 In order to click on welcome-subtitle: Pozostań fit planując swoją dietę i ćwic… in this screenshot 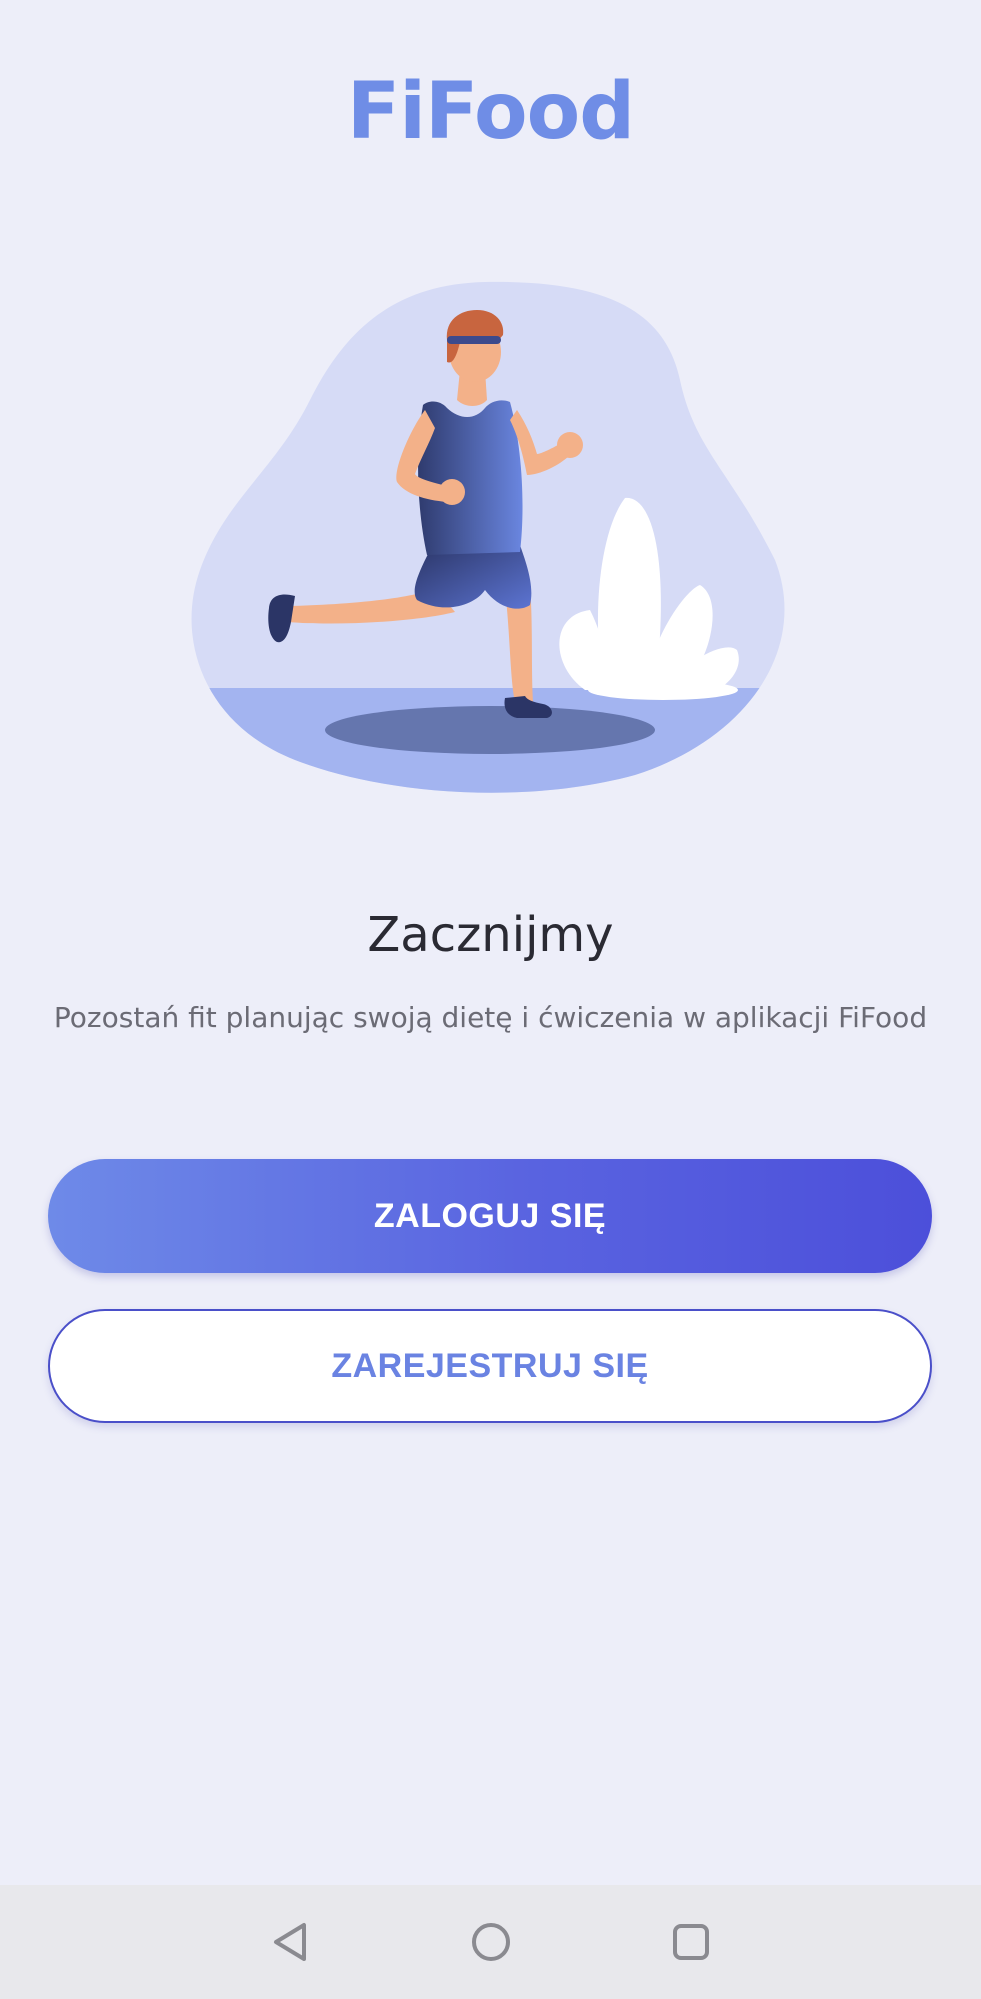, I will do `click(490, 1017)`.